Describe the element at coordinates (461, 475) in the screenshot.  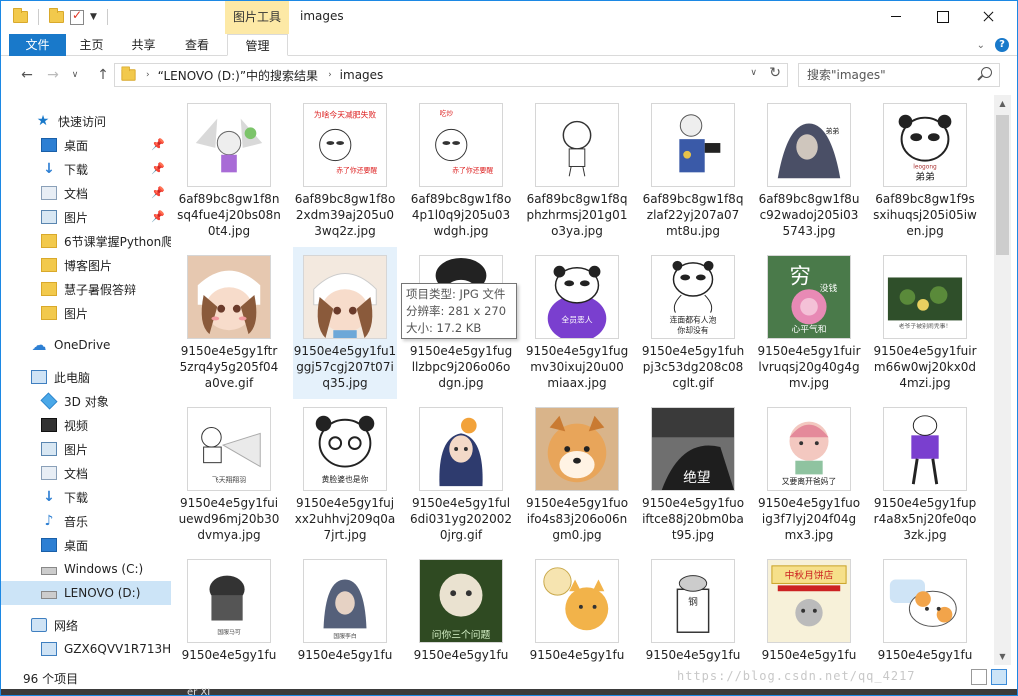
I see `file-tile: 9150e4e5gy1ful6di031yg2020020jrg.gif` at that location.